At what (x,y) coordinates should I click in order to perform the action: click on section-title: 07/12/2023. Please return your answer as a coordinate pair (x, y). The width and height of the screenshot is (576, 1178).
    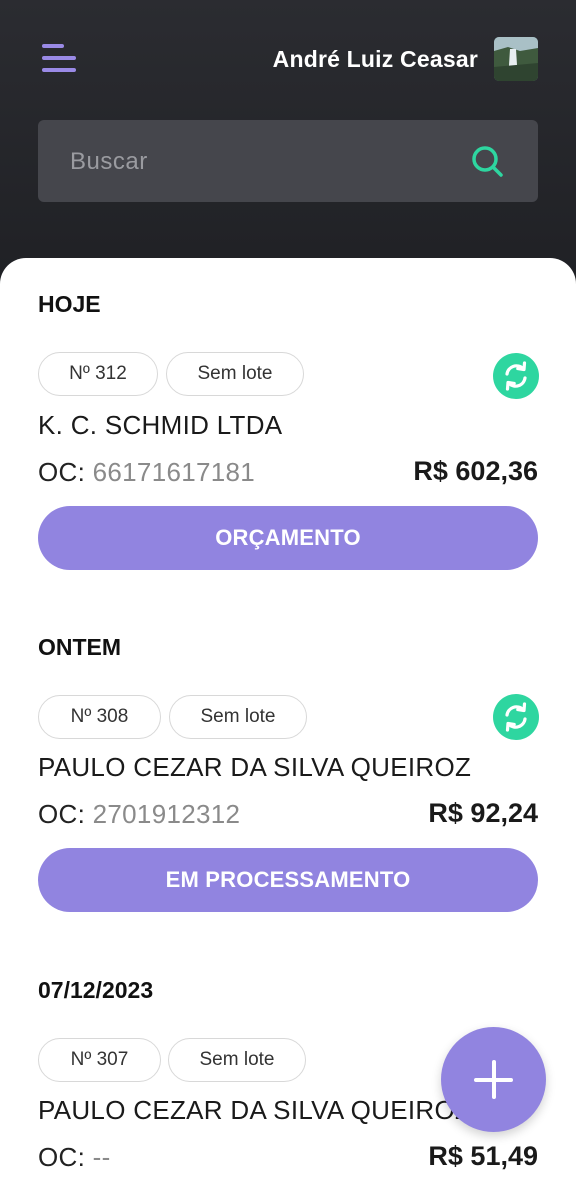
    Looking at the image, I should click on (96, 990).